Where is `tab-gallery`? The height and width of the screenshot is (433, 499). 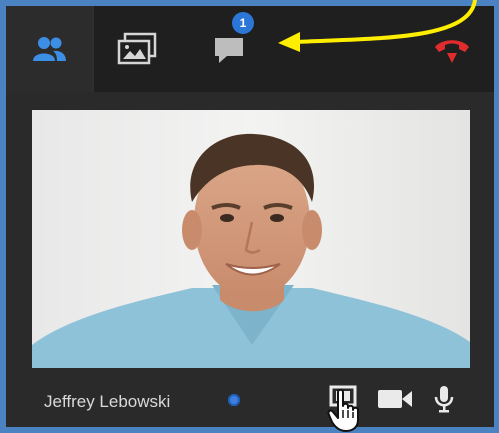
tab-gallery is located at coordinates (137, 49).